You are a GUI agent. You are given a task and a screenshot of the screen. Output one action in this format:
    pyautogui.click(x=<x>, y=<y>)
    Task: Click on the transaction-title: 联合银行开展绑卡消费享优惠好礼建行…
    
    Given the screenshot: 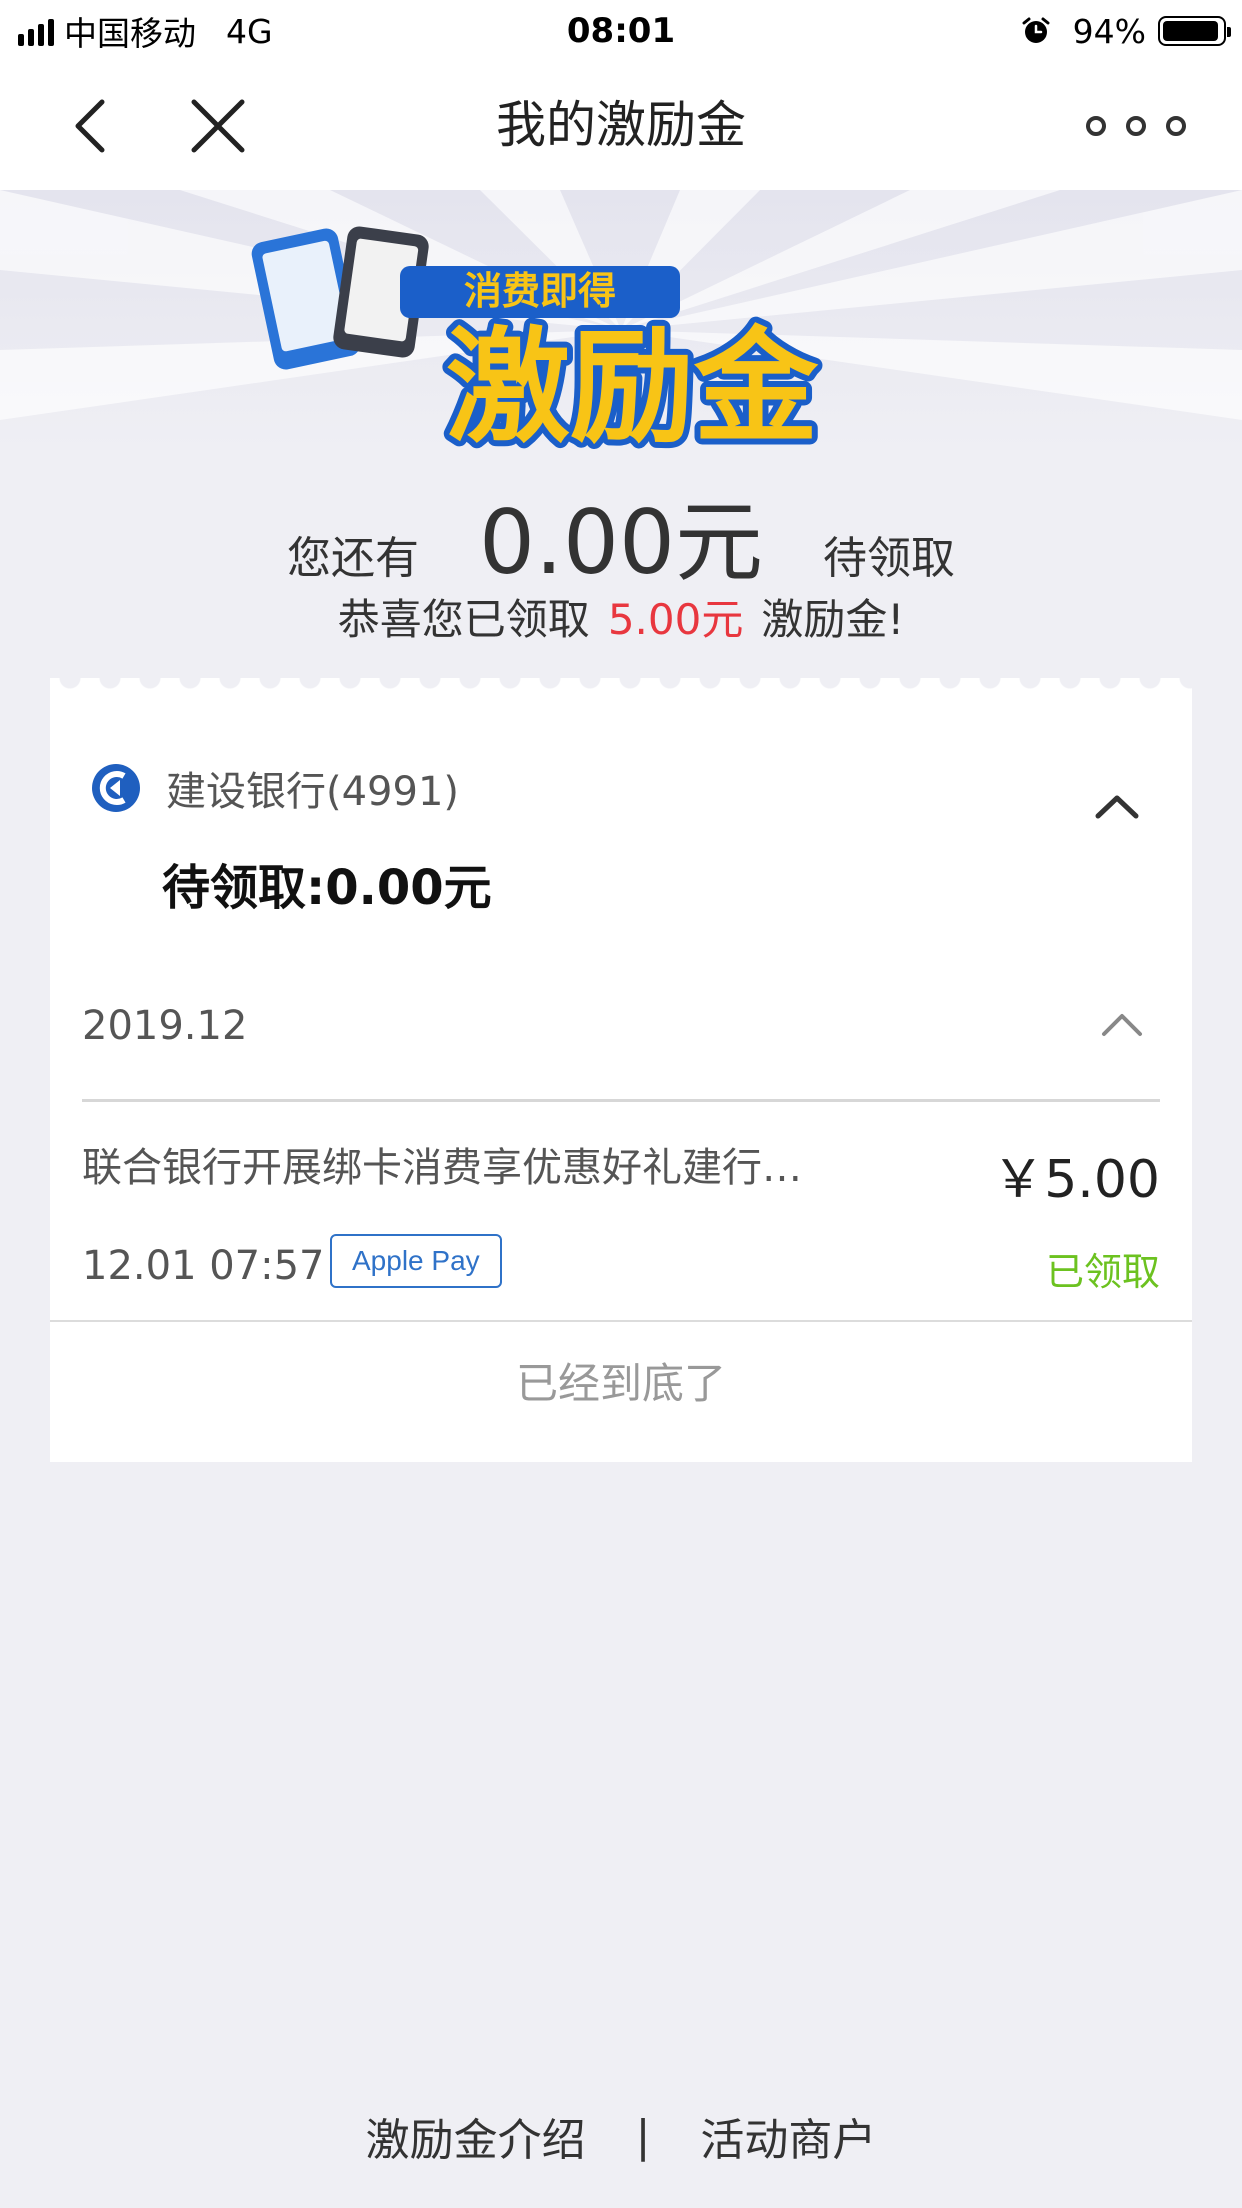 What is the action you would take?
    pyautogui.click(x=442, y=1168)
    